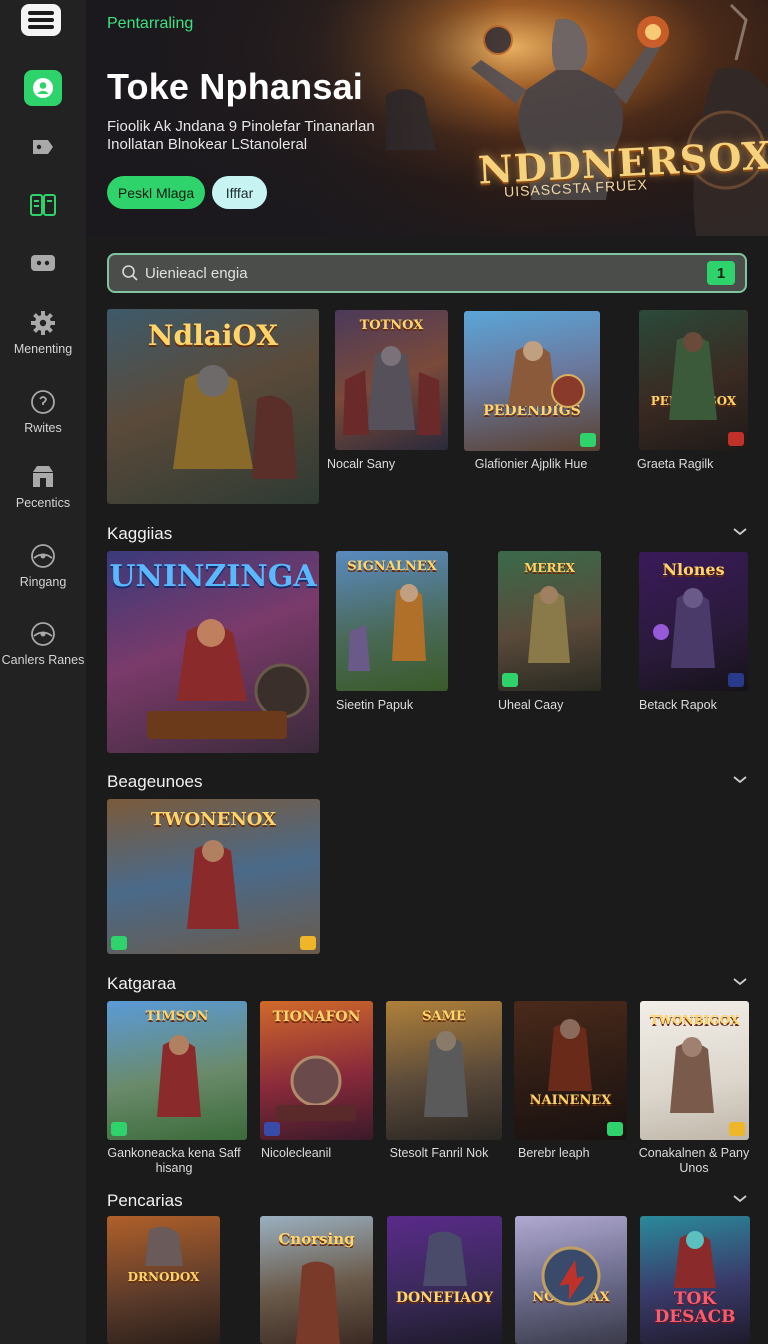 This screenshot has width=768, height=1344. What do you see at coordinates (41, 20) in the screenshot?
I see `menu-icon` at bounding box center [41, 20].